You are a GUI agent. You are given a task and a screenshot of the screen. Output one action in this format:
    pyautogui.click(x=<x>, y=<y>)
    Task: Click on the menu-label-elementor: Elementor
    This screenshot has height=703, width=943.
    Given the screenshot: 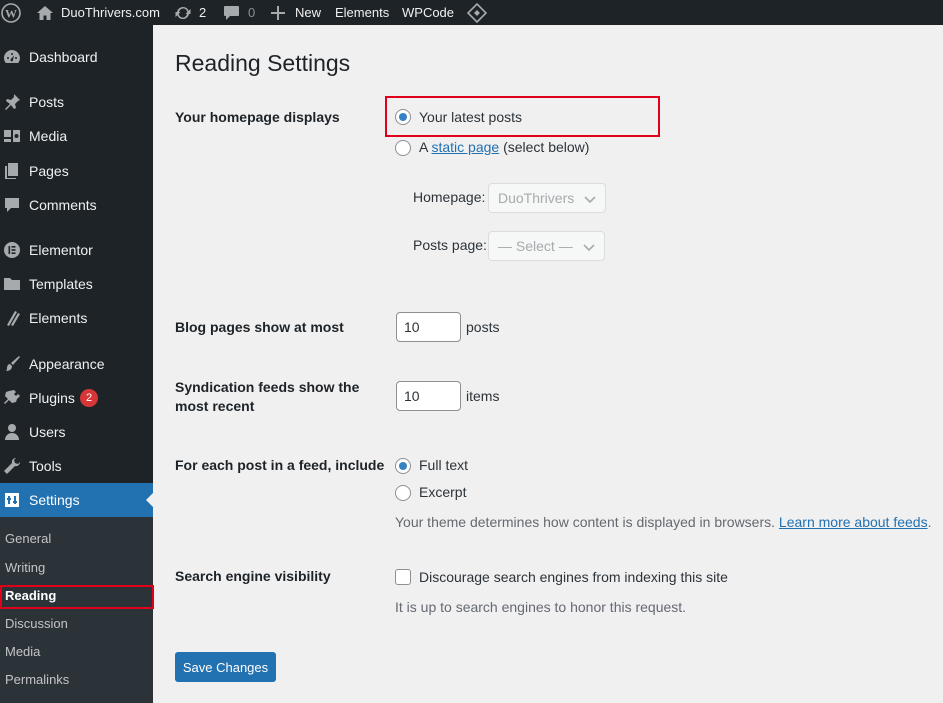 What is the action you would take?
    pyautogui.click(x=61, y=250)
    